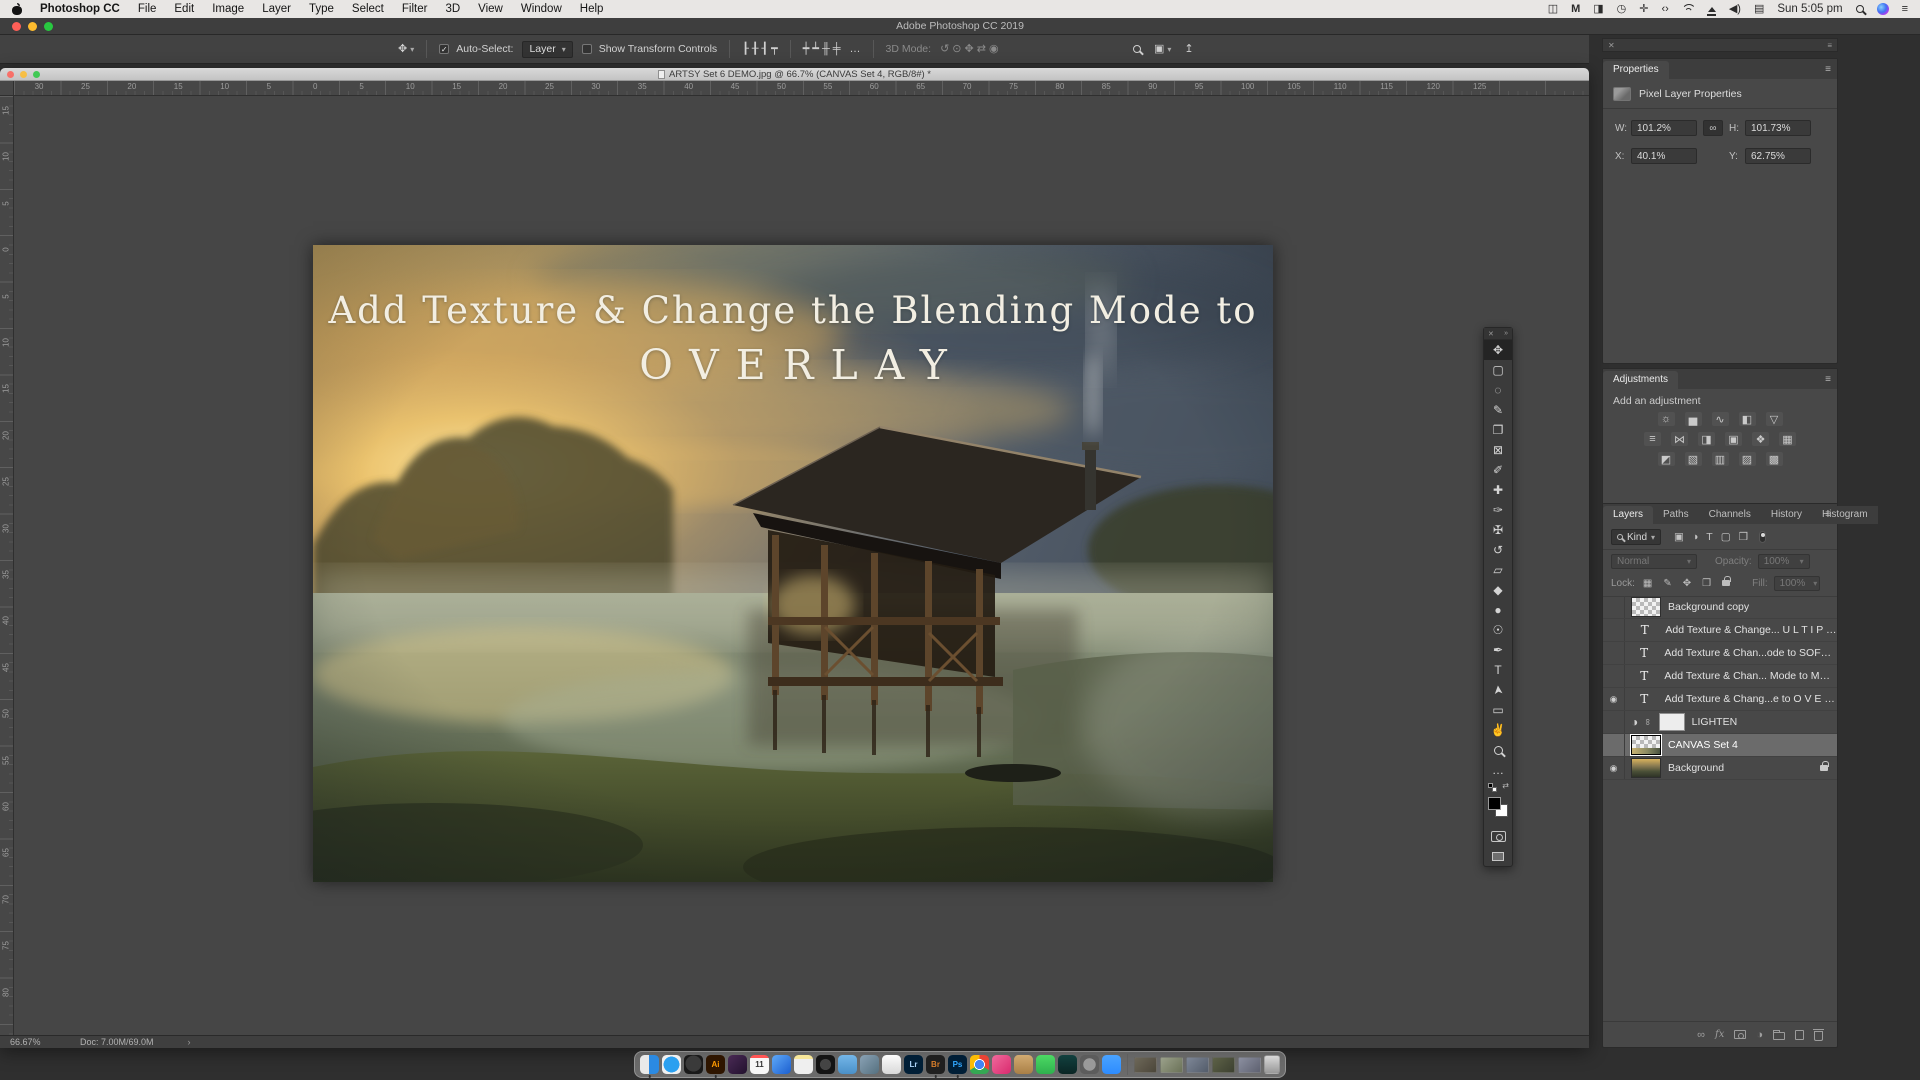  Describe the element at coordinates (1498, 690) in the screenshot. I see `path-selection-tool: ➤` at that location.